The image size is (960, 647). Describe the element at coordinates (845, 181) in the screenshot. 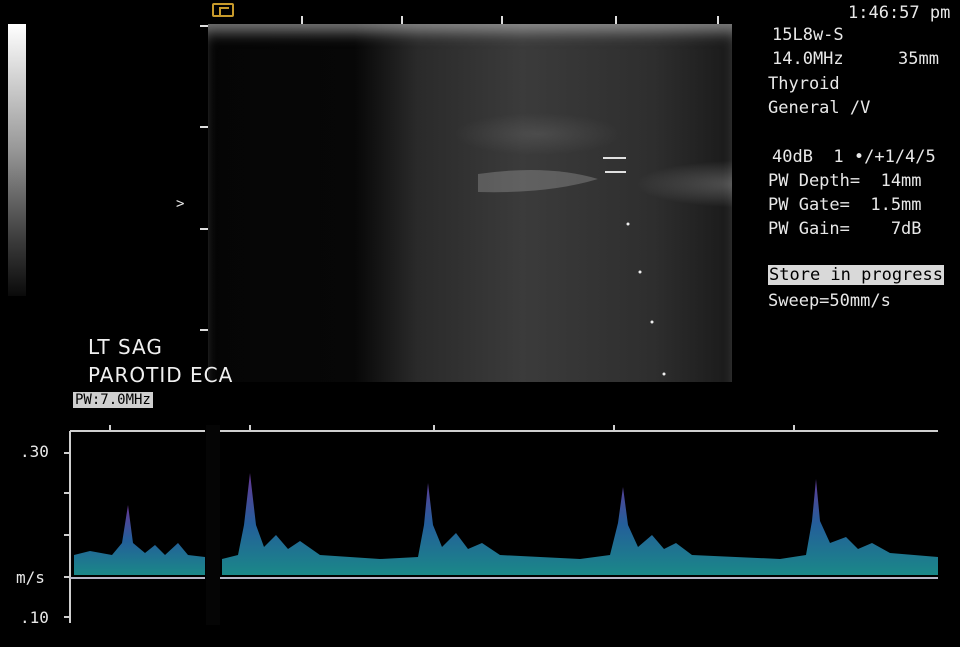

I see `pw-depth: PW Depth= 14mm` at that location.